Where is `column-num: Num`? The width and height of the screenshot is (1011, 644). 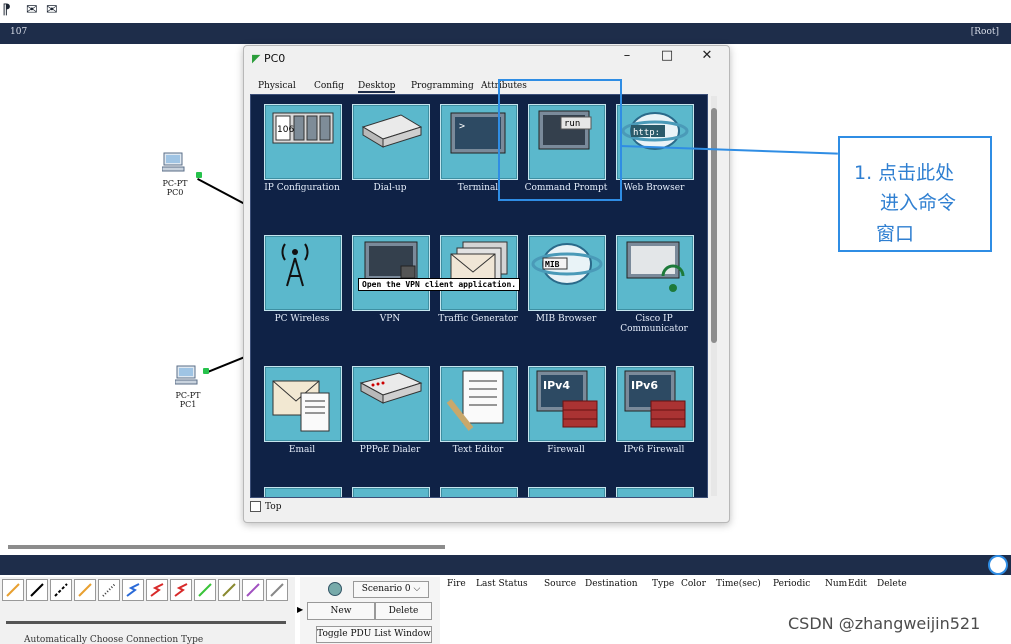
column-num: Num is located at coordinates (836, 584).